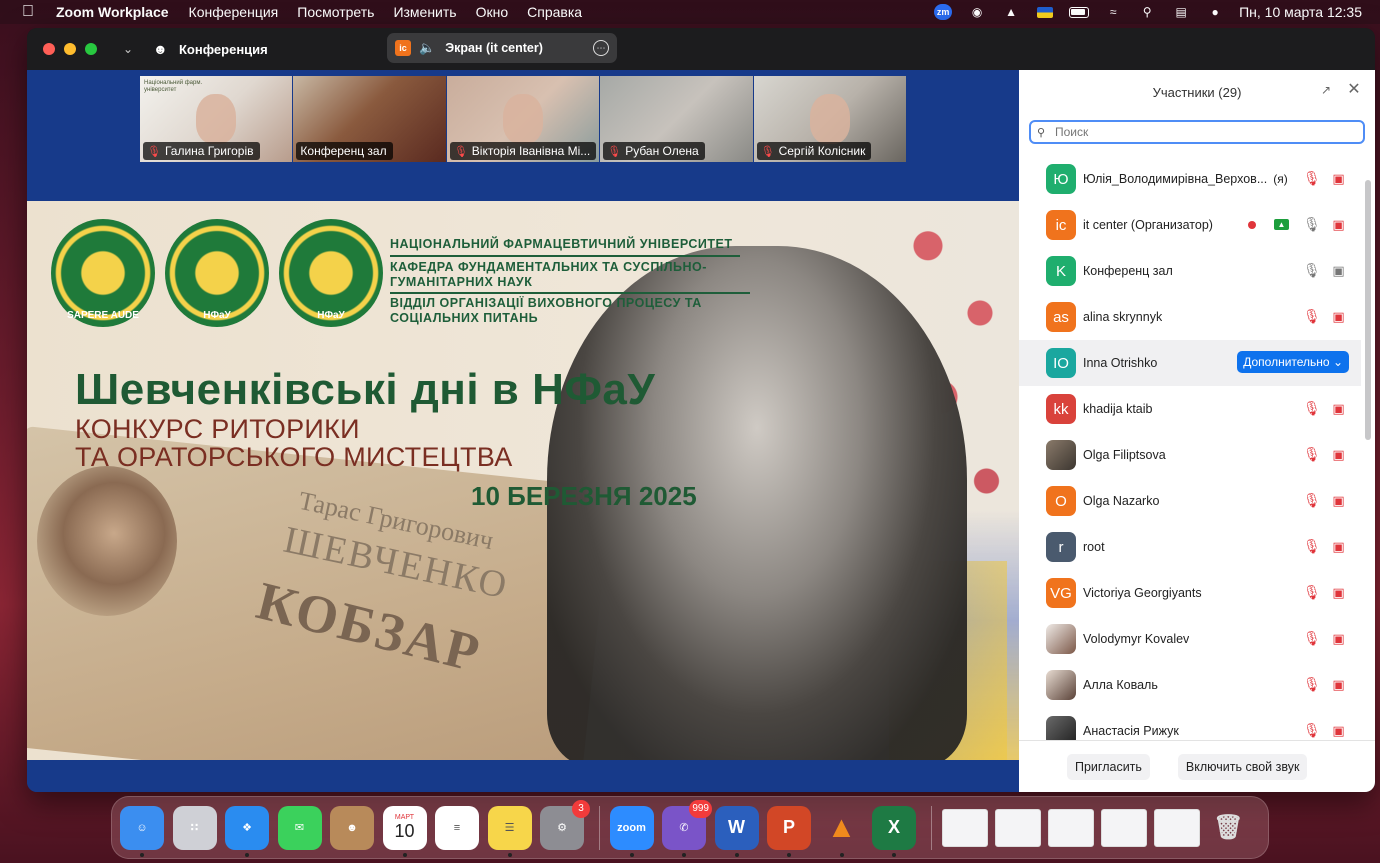  What do you see at coordinates (1190, 455) in the screenshot?
I see `participant-row: Olga Filiptsova 🎙 ▣` at bounding box center [1190, 455].